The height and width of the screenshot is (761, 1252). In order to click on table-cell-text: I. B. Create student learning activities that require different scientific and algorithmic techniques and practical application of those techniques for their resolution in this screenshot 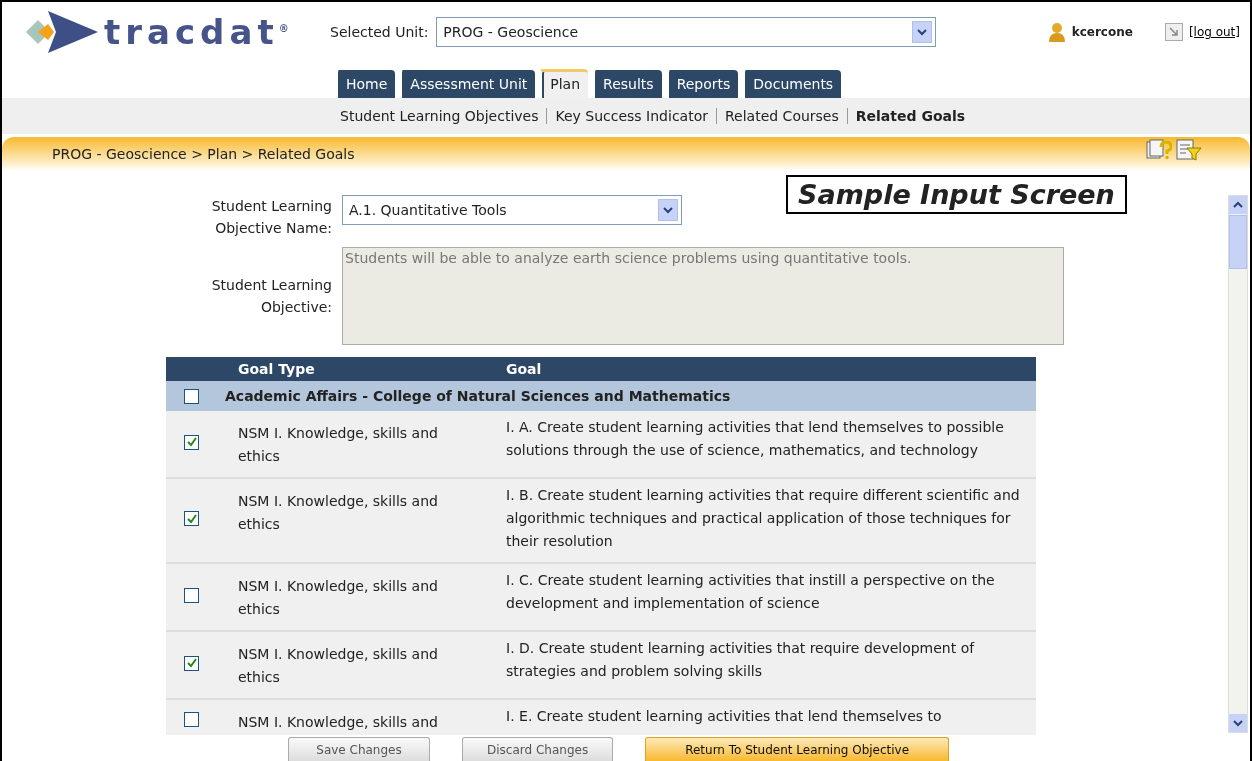, I will do `click(763, 518)`.